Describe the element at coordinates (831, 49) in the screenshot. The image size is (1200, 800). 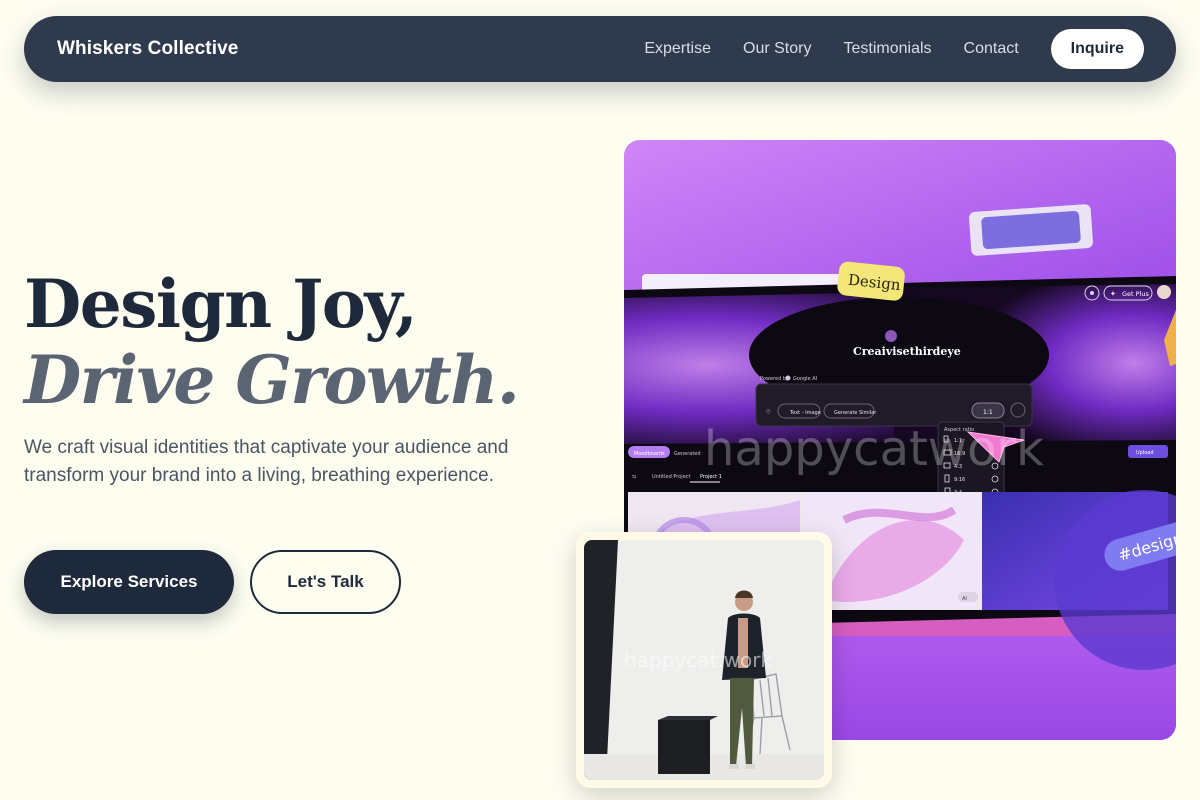
I see `nav-links: Expertise Our Story Testimonials Contact` at that location.